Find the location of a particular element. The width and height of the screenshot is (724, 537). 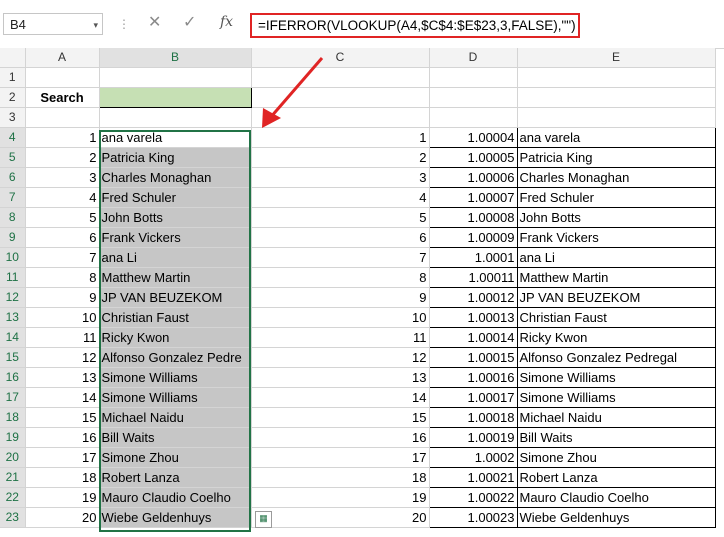

cell-e: Charles Monaghan is located at coordinates (616, 177).